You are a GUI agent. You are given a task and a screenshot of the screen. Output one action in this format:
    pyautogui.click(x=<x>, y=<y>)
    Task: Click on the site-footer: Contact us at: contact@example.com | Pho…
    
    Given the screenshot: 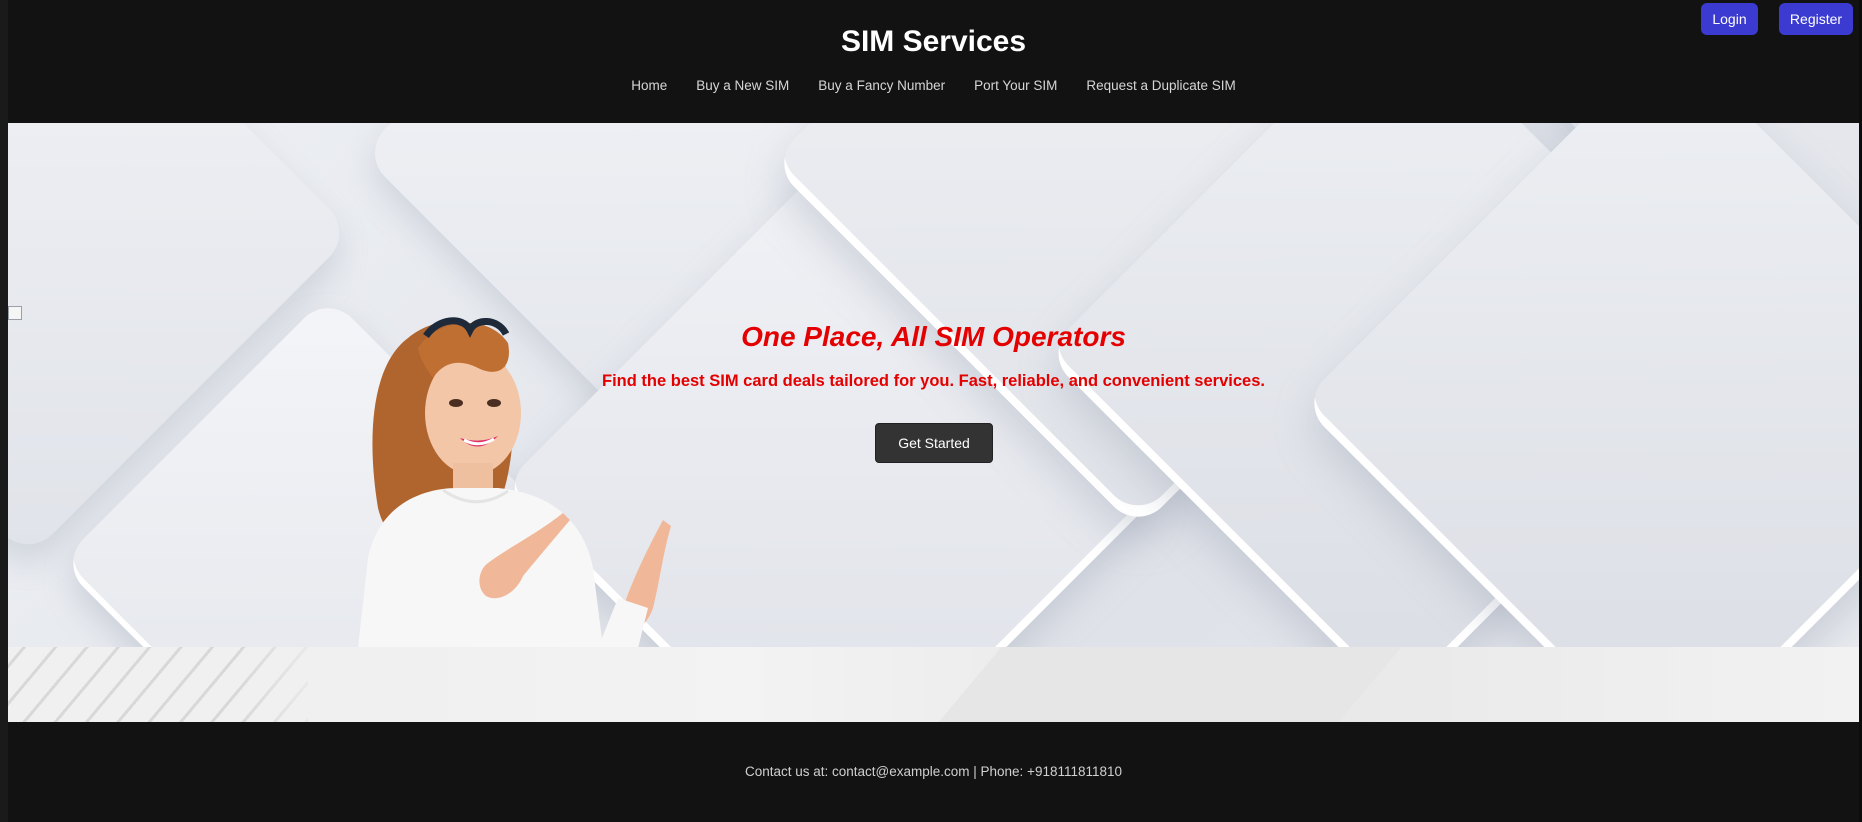 What is the action you would take?
    pyautogui.click(x=933, y=772)
    